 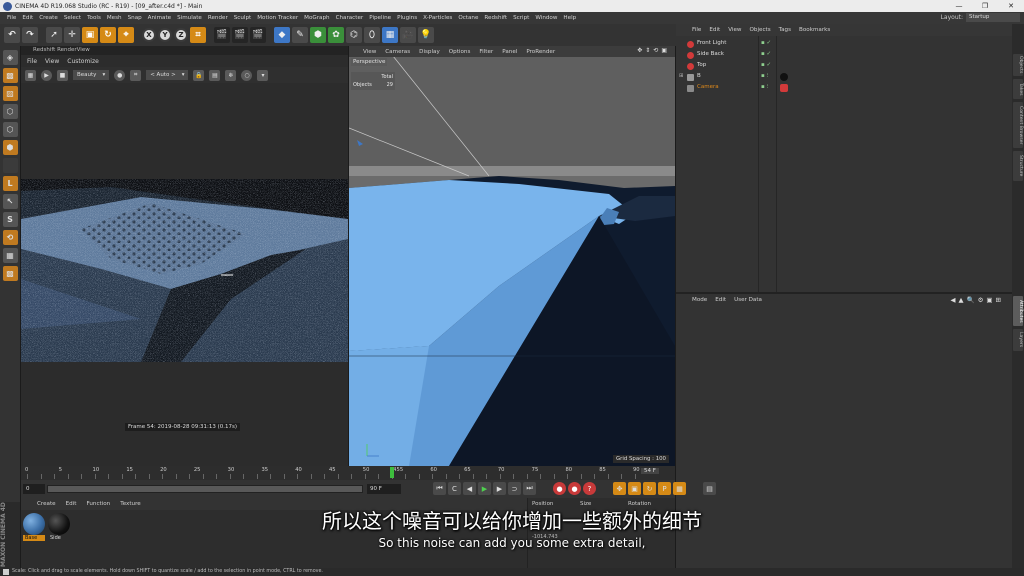 I want to click on camera-icon: 🎥, so click(x=408, y=35).